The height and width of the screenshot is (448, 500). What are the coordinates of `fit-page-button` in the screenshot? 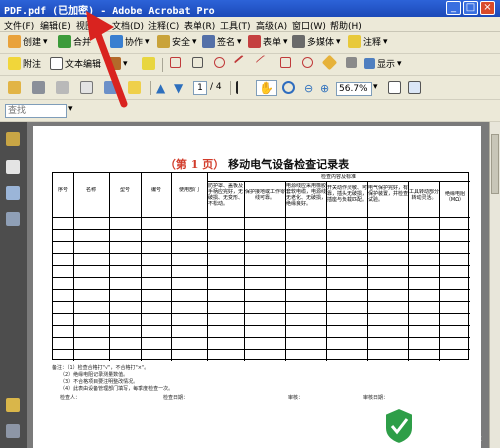 It's located at (394, 87).